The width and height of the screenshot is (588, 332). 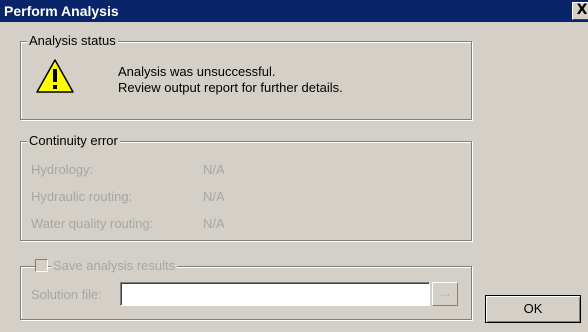 I want to click on dialog-title: Perform Analysis, so click(x=61, y=11).